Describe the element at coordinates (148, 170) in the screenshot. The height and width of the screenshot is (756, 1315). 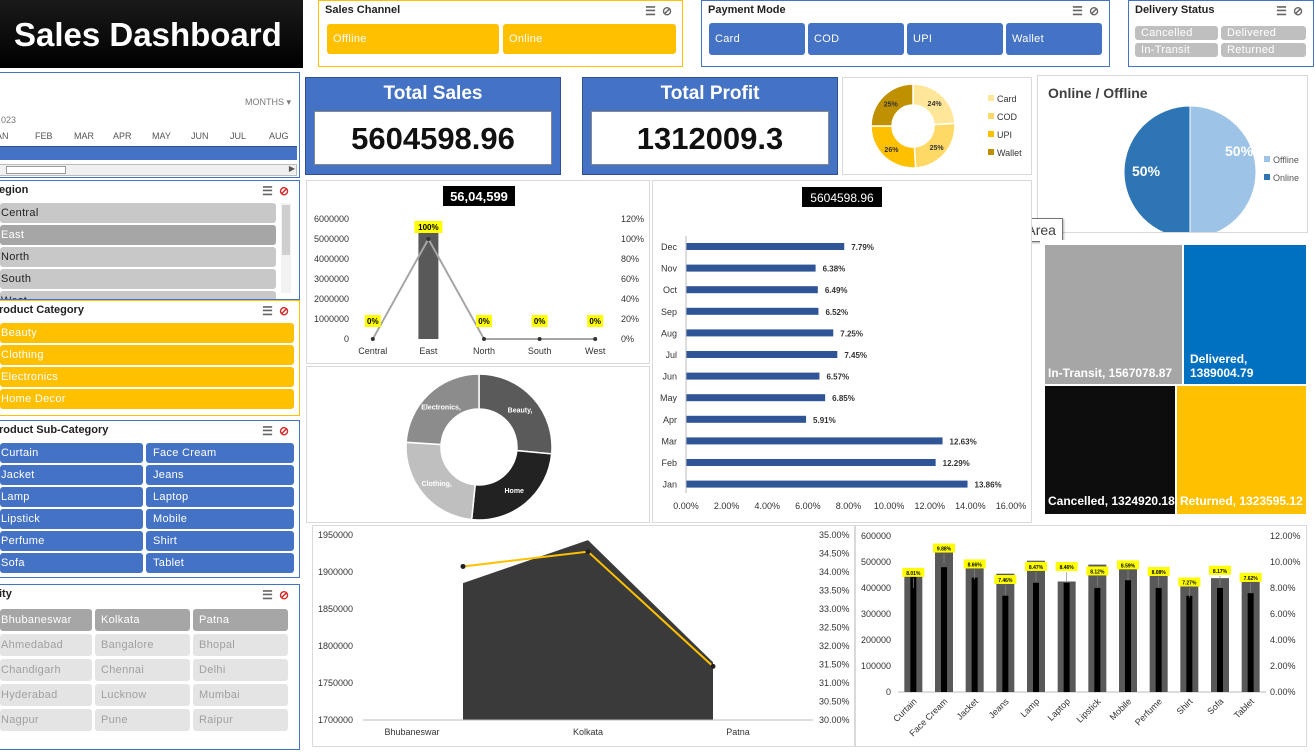
I see `timeline-scrollbar: ▶` at that location.